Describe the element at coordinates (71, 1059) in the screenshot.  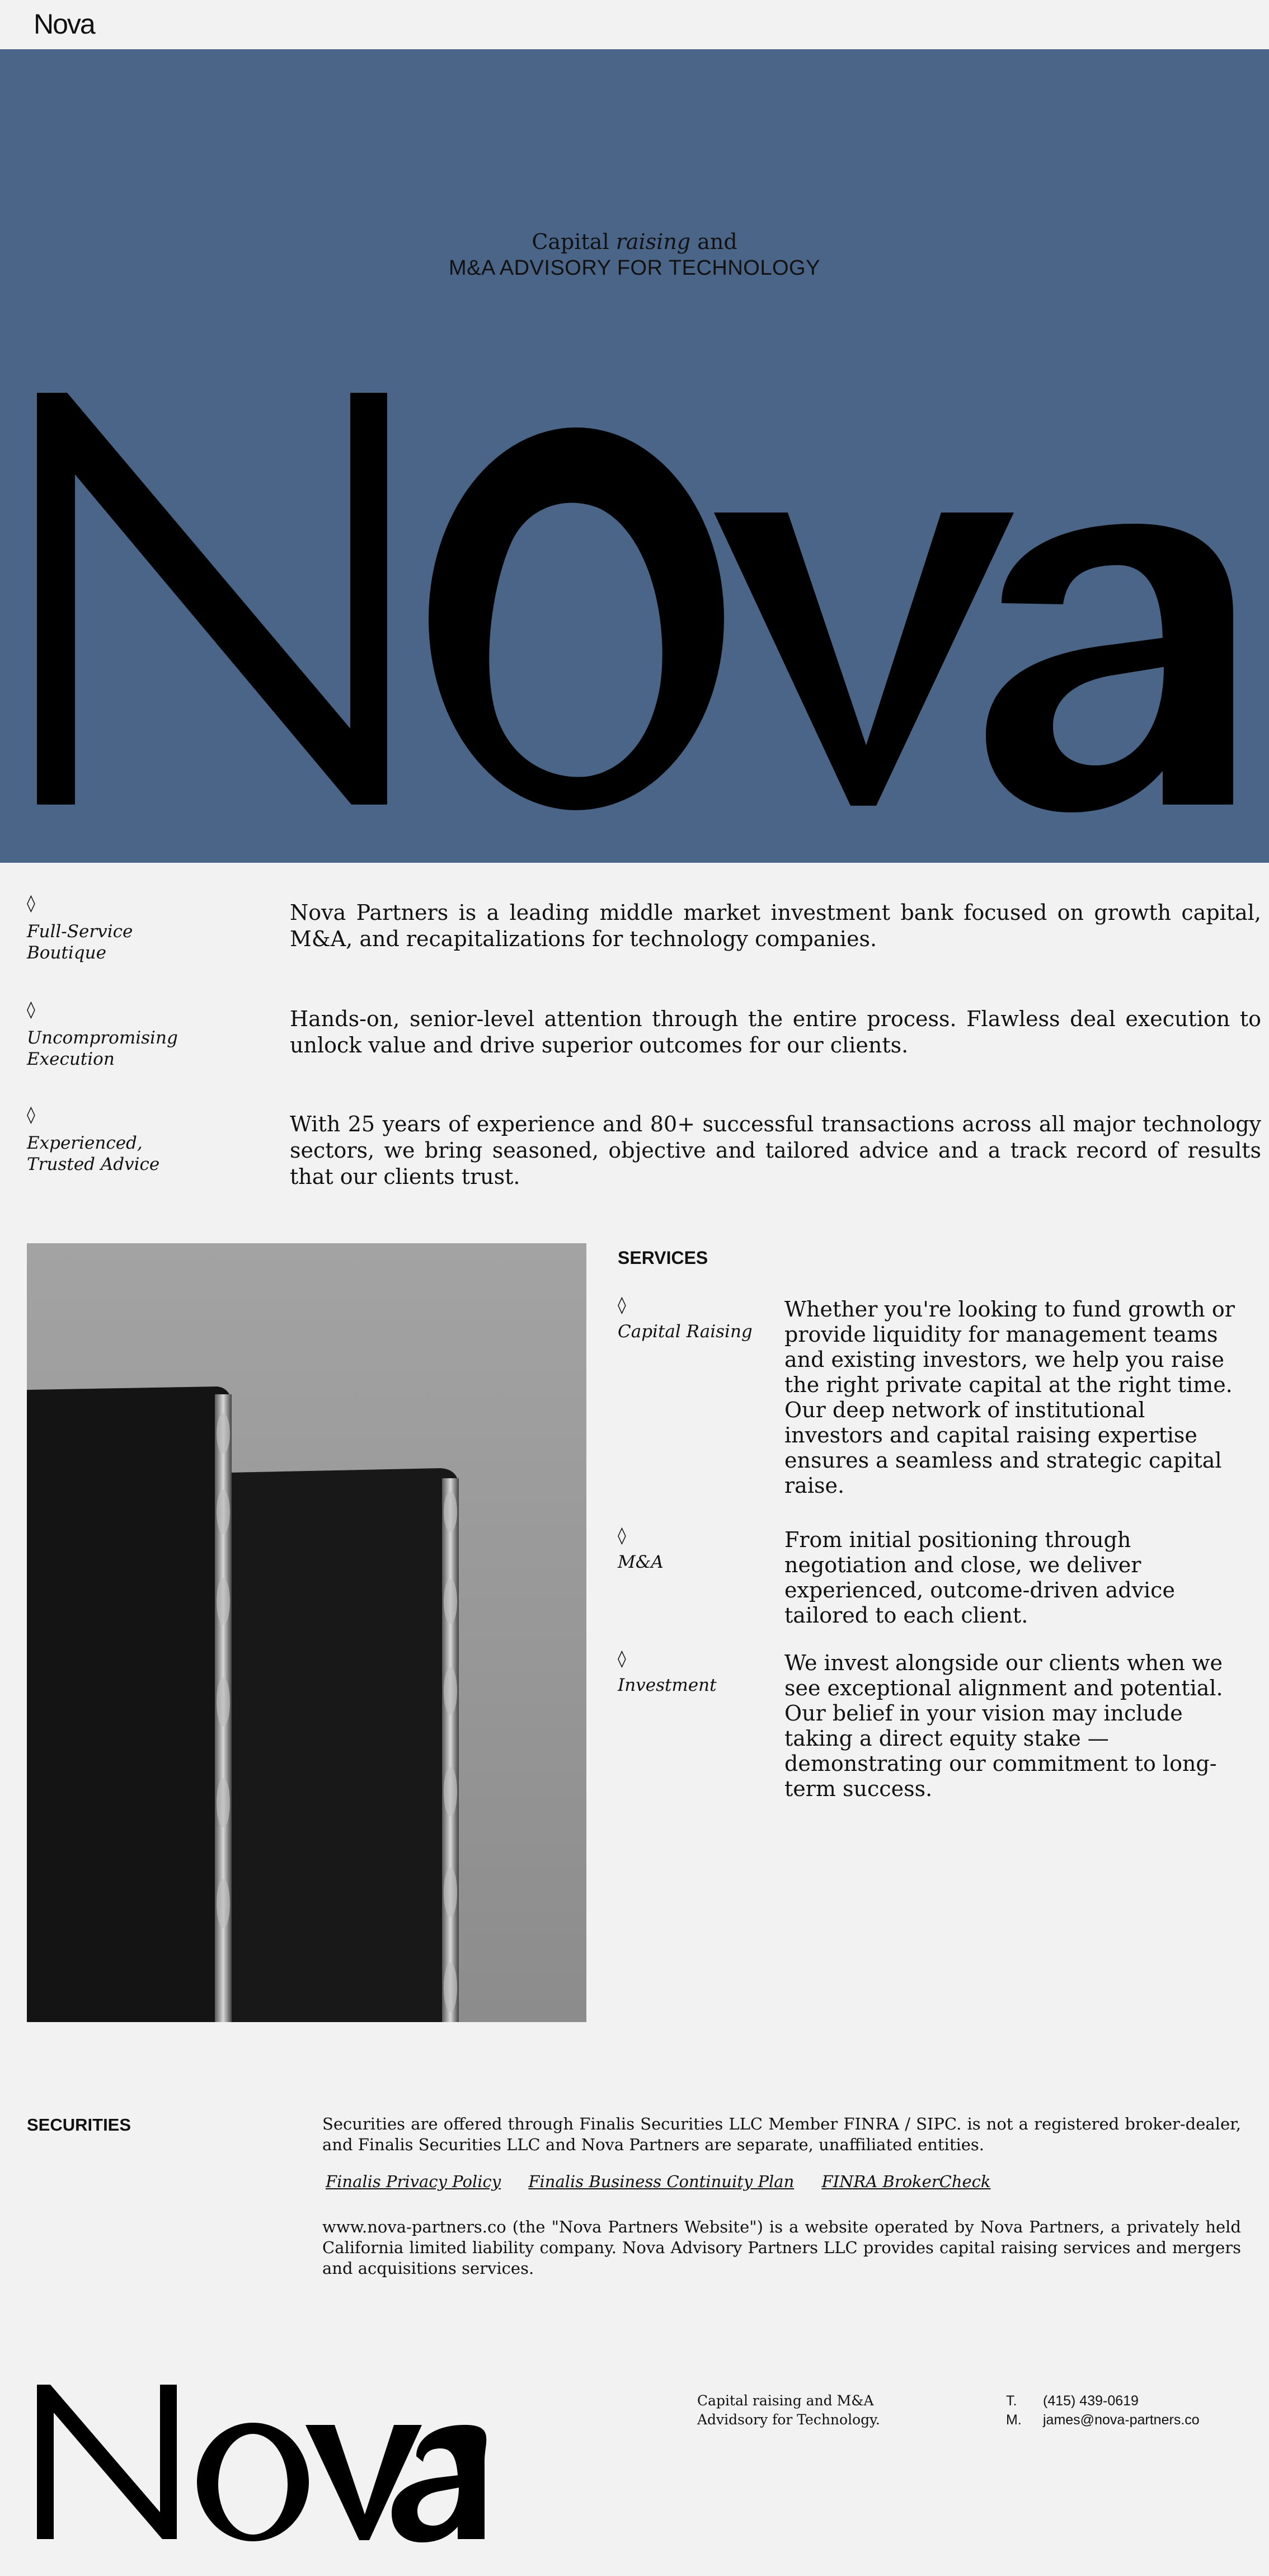
I see `intro-label-line2: Execution` at that location.